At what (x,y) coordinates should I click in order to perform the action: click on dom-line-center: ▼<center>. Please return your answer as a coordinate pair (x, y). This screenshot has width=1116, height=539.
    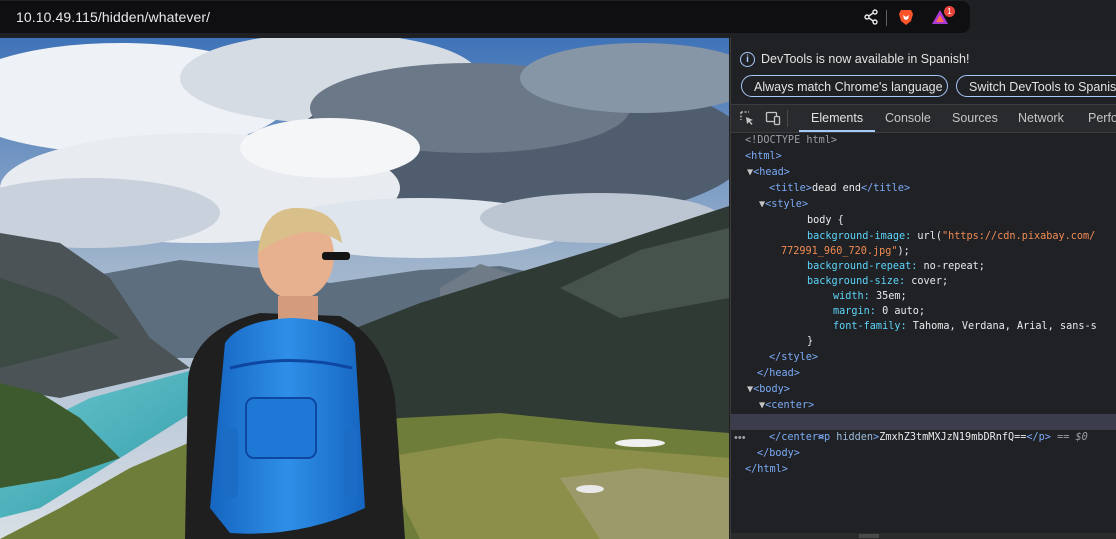
    Looking at the image, I should click on (923, 406).